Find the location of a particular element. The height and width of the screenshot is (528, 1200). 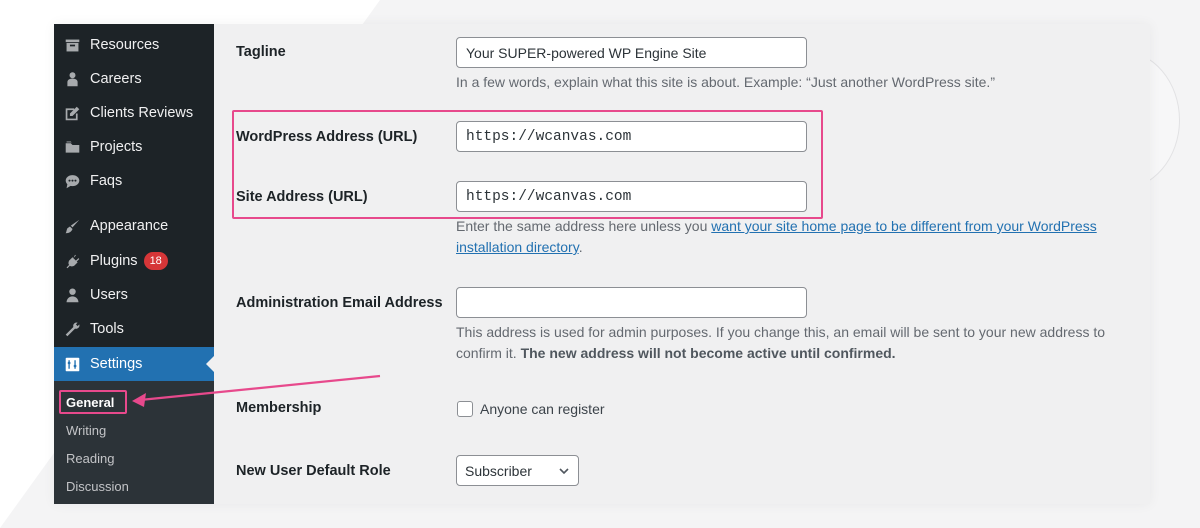

person-icon is located at coordinates (72, 79).